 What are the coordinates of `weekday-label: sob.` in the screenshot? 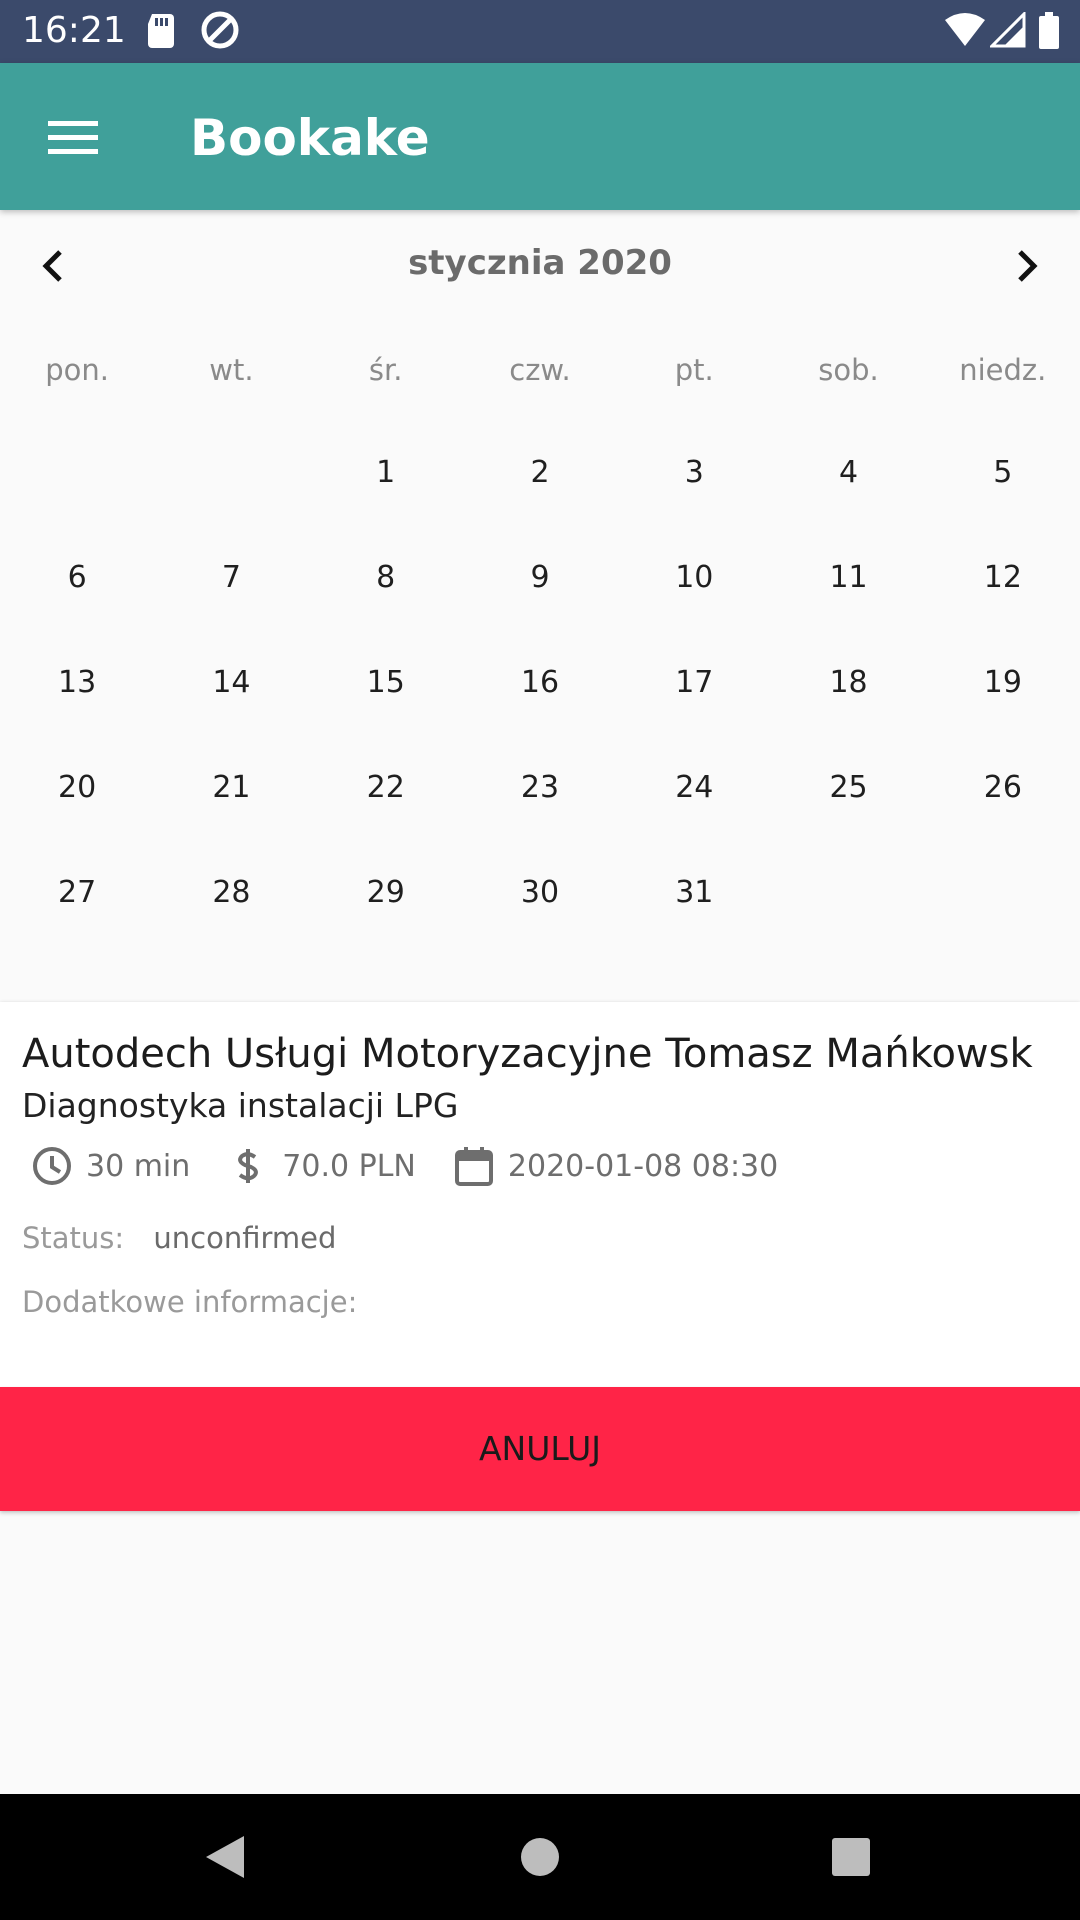 It's located at (848, 370).